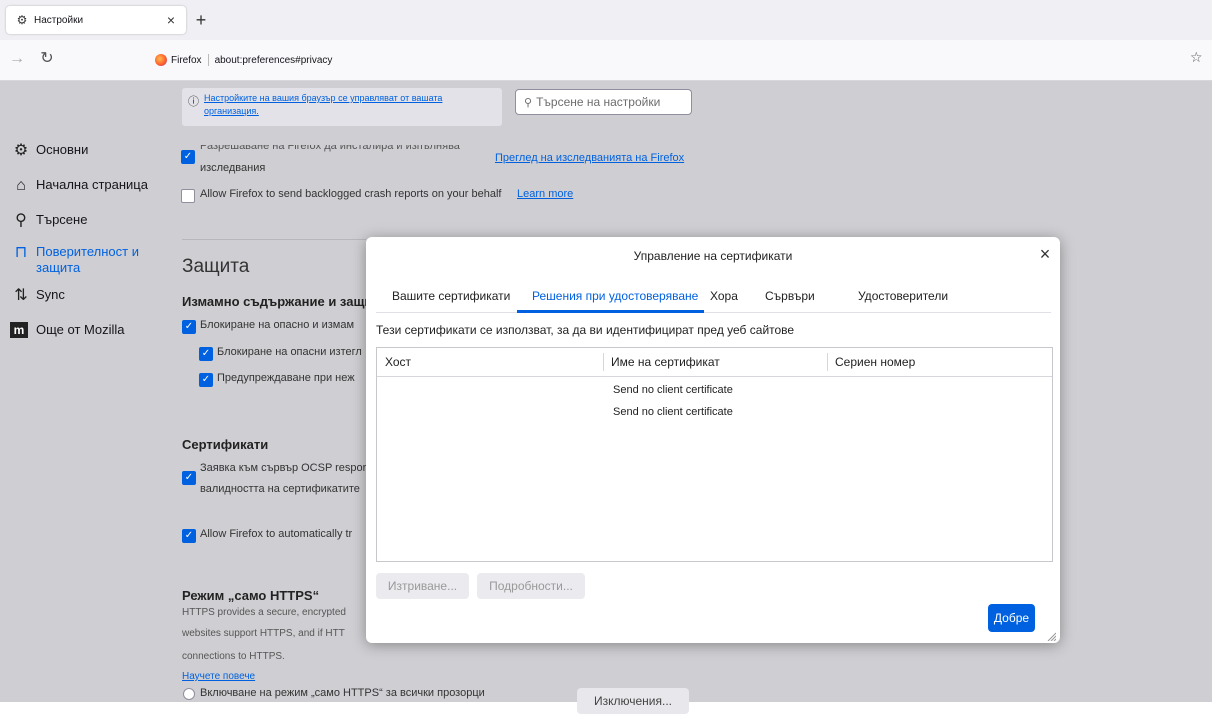 The width and height of the screenshot is (1212, 714). What do you see at coordinates (96, 20) in the screenshot?
I see `tab-settings: ⚙ Настройки ×` at bounding box center [96, 20].